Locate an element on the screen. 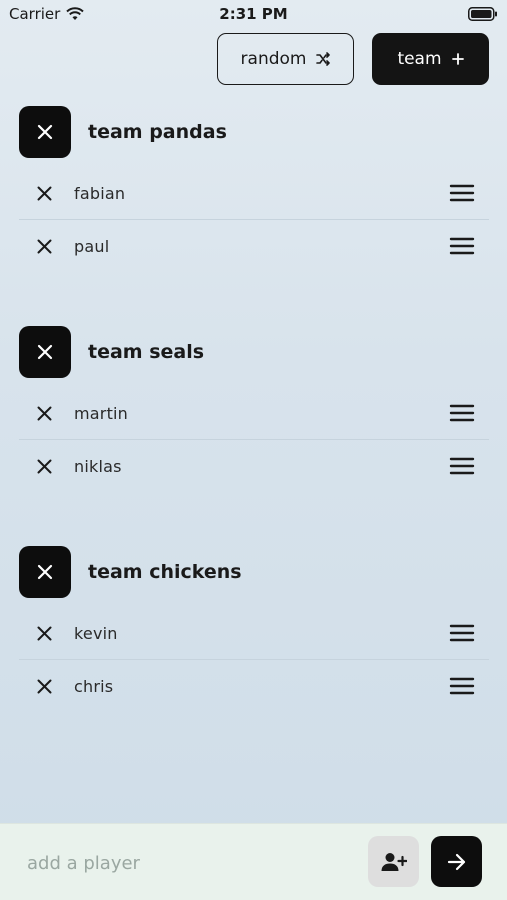  clock: 2:31 PM is located at coordinates (253, 14).